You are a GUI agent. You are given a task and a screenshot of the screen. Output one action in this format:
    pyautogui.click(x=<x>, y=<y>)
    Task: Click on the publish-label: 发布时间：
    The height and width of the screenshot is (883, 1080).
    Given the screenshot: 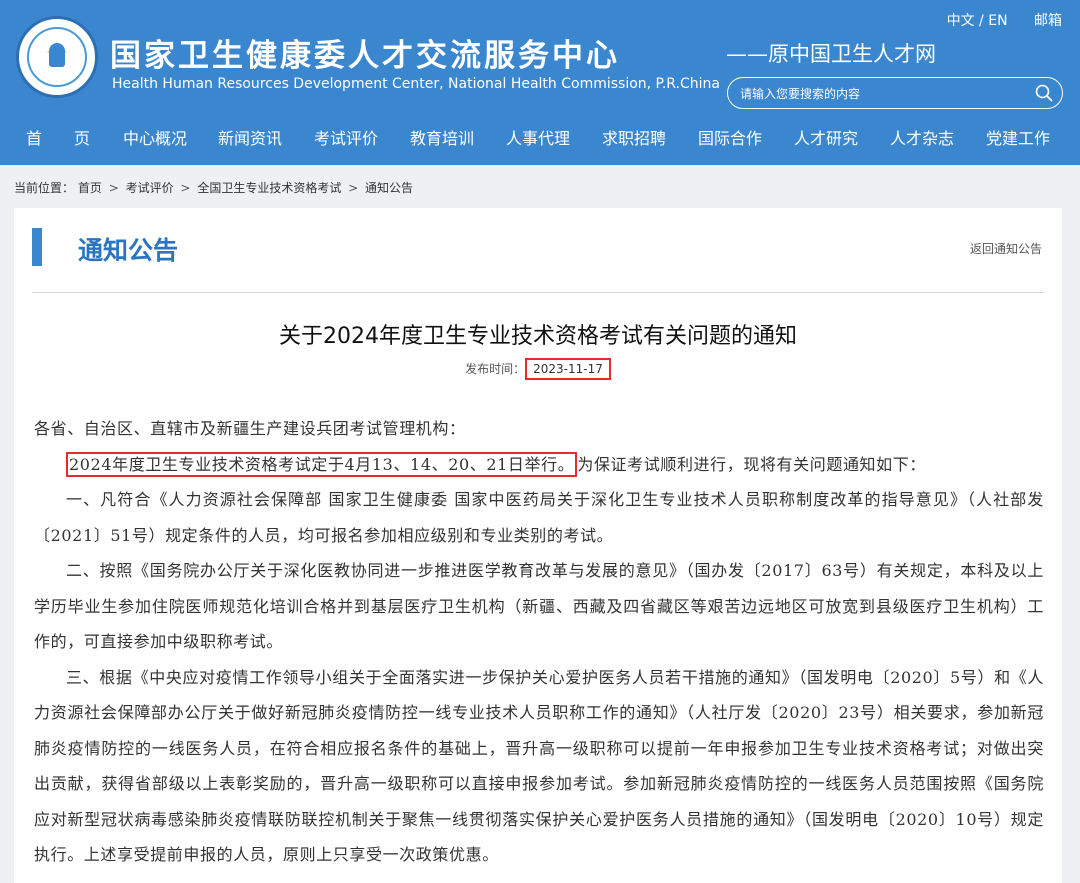 What is the action you would take?
    pyautogui.click(x=495, y=369)
    